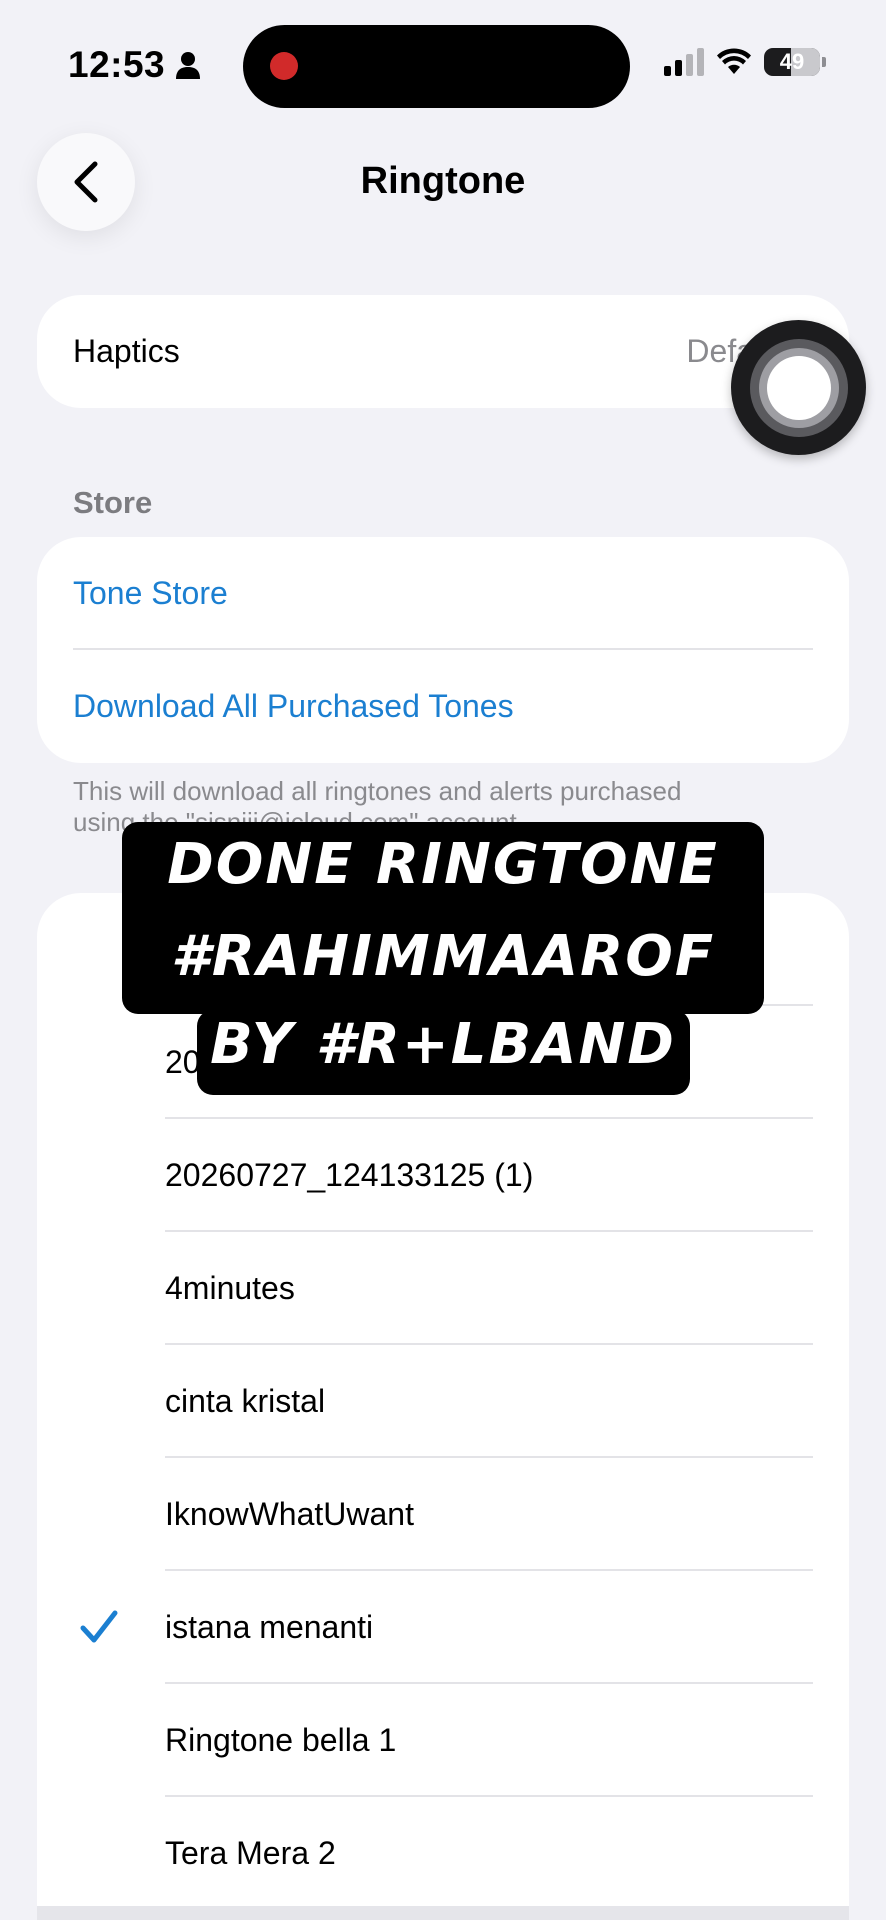  What do you see at coordinates (126, 351) in the screenshot?
I see `haptics-label: Haptics` at bounding box center [126, 351].